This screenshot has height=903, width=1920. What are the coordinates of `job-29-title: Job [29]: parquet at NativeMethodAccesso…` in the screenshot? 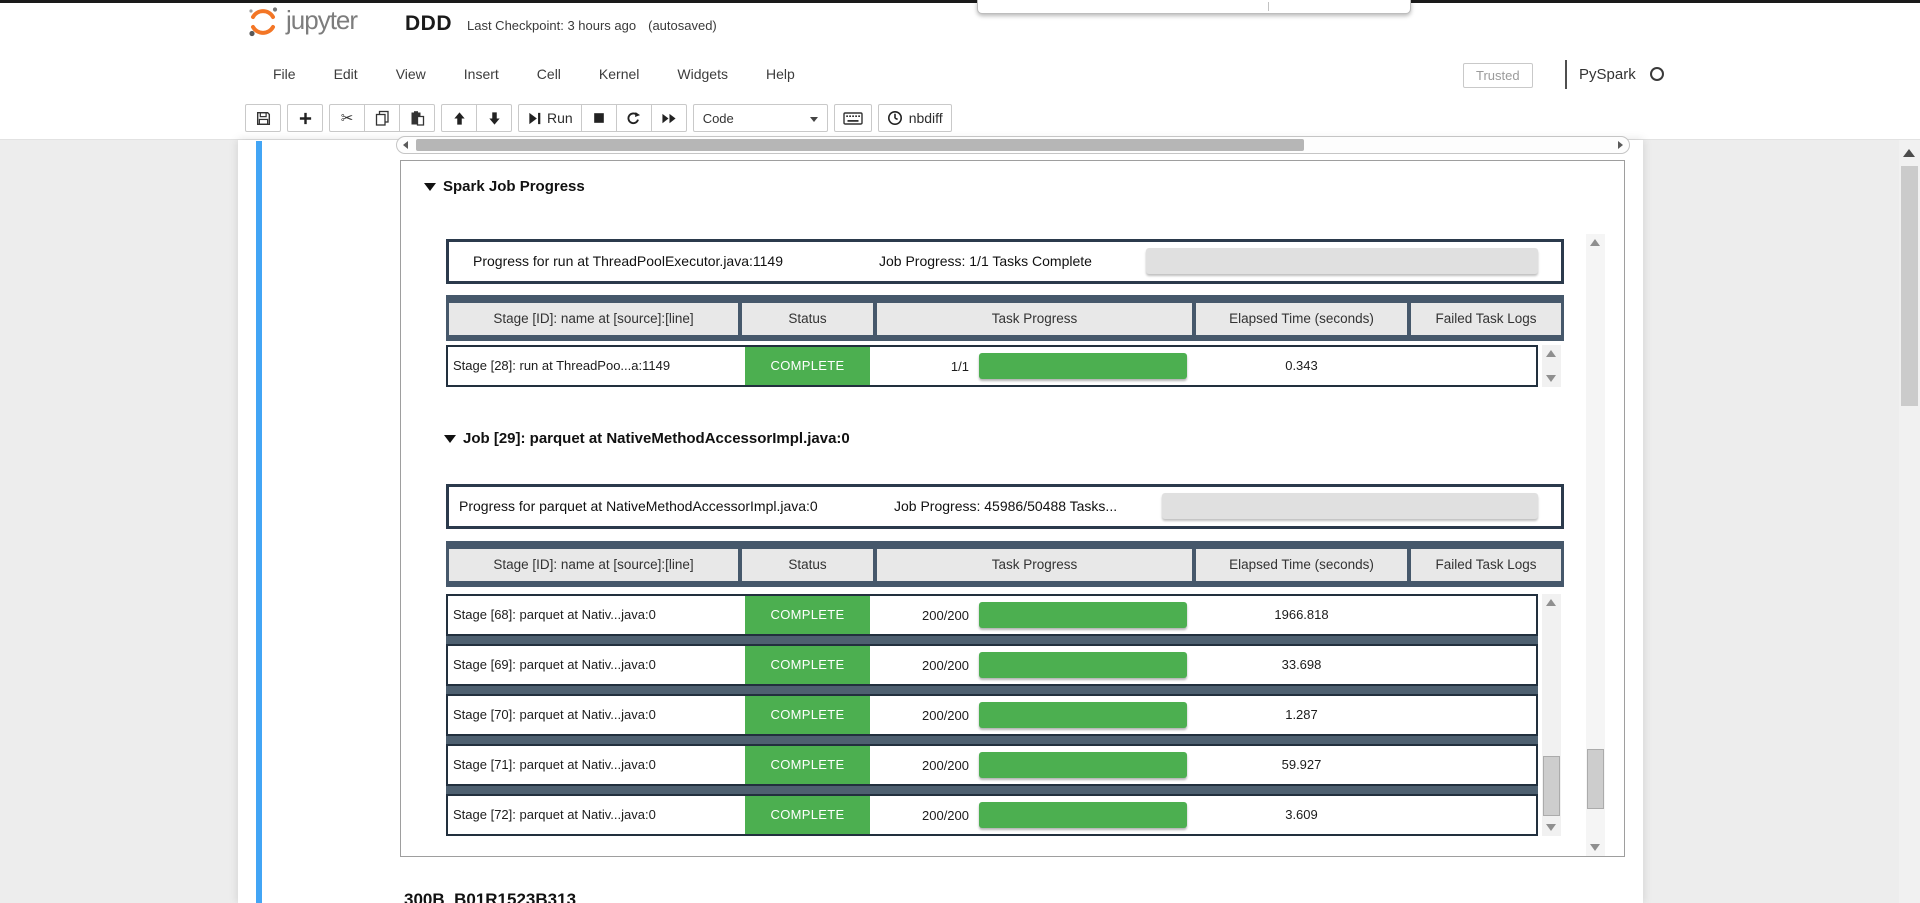 It's located at (656, 438).